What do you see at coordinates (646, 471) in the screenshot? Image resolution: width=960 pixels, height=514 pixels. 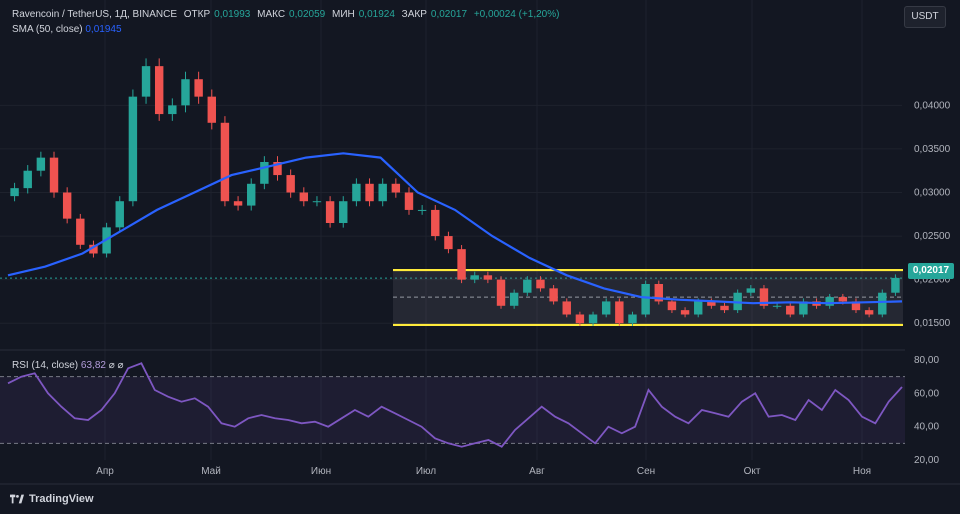 I see `time-tick-label: Сен` at bounding box center [646, 471].